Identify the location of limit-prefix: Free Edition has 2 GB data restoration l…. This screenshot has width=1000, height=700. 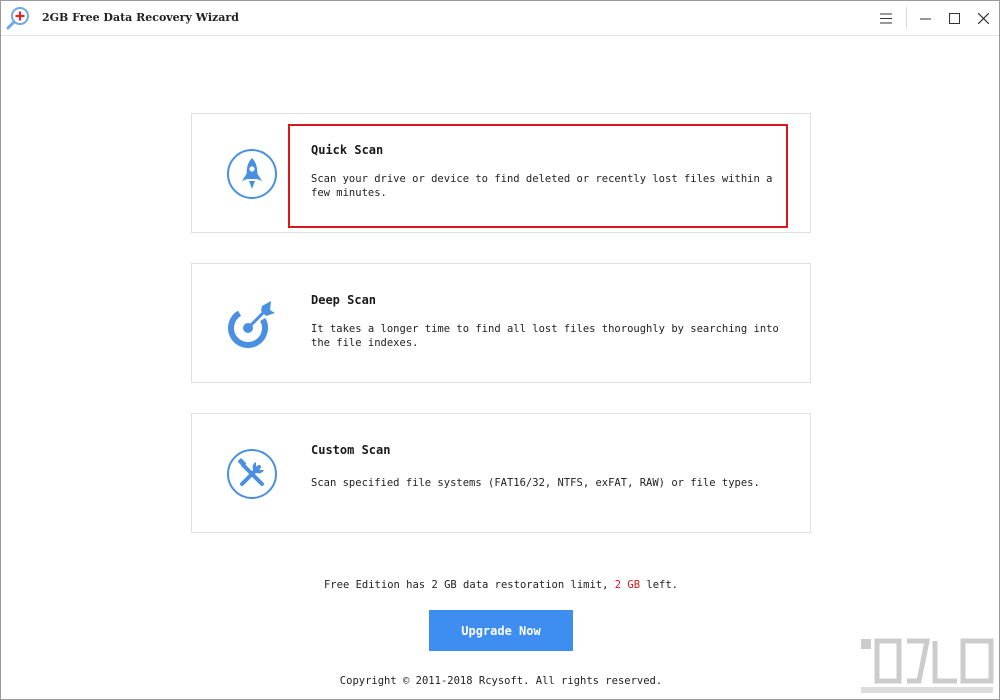
(469, 585).